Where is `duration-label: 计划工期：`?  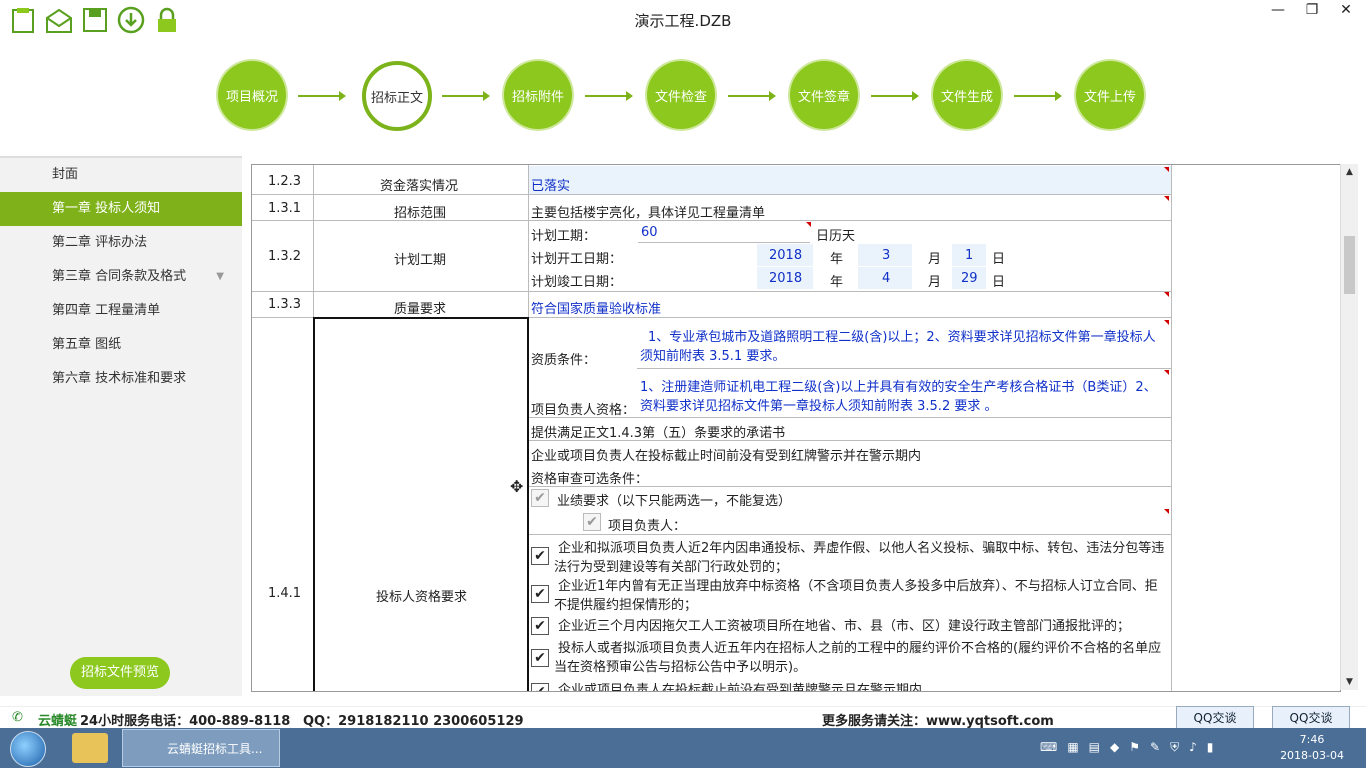 duration-label: 计划工期： is located at coordinates (564, 236).